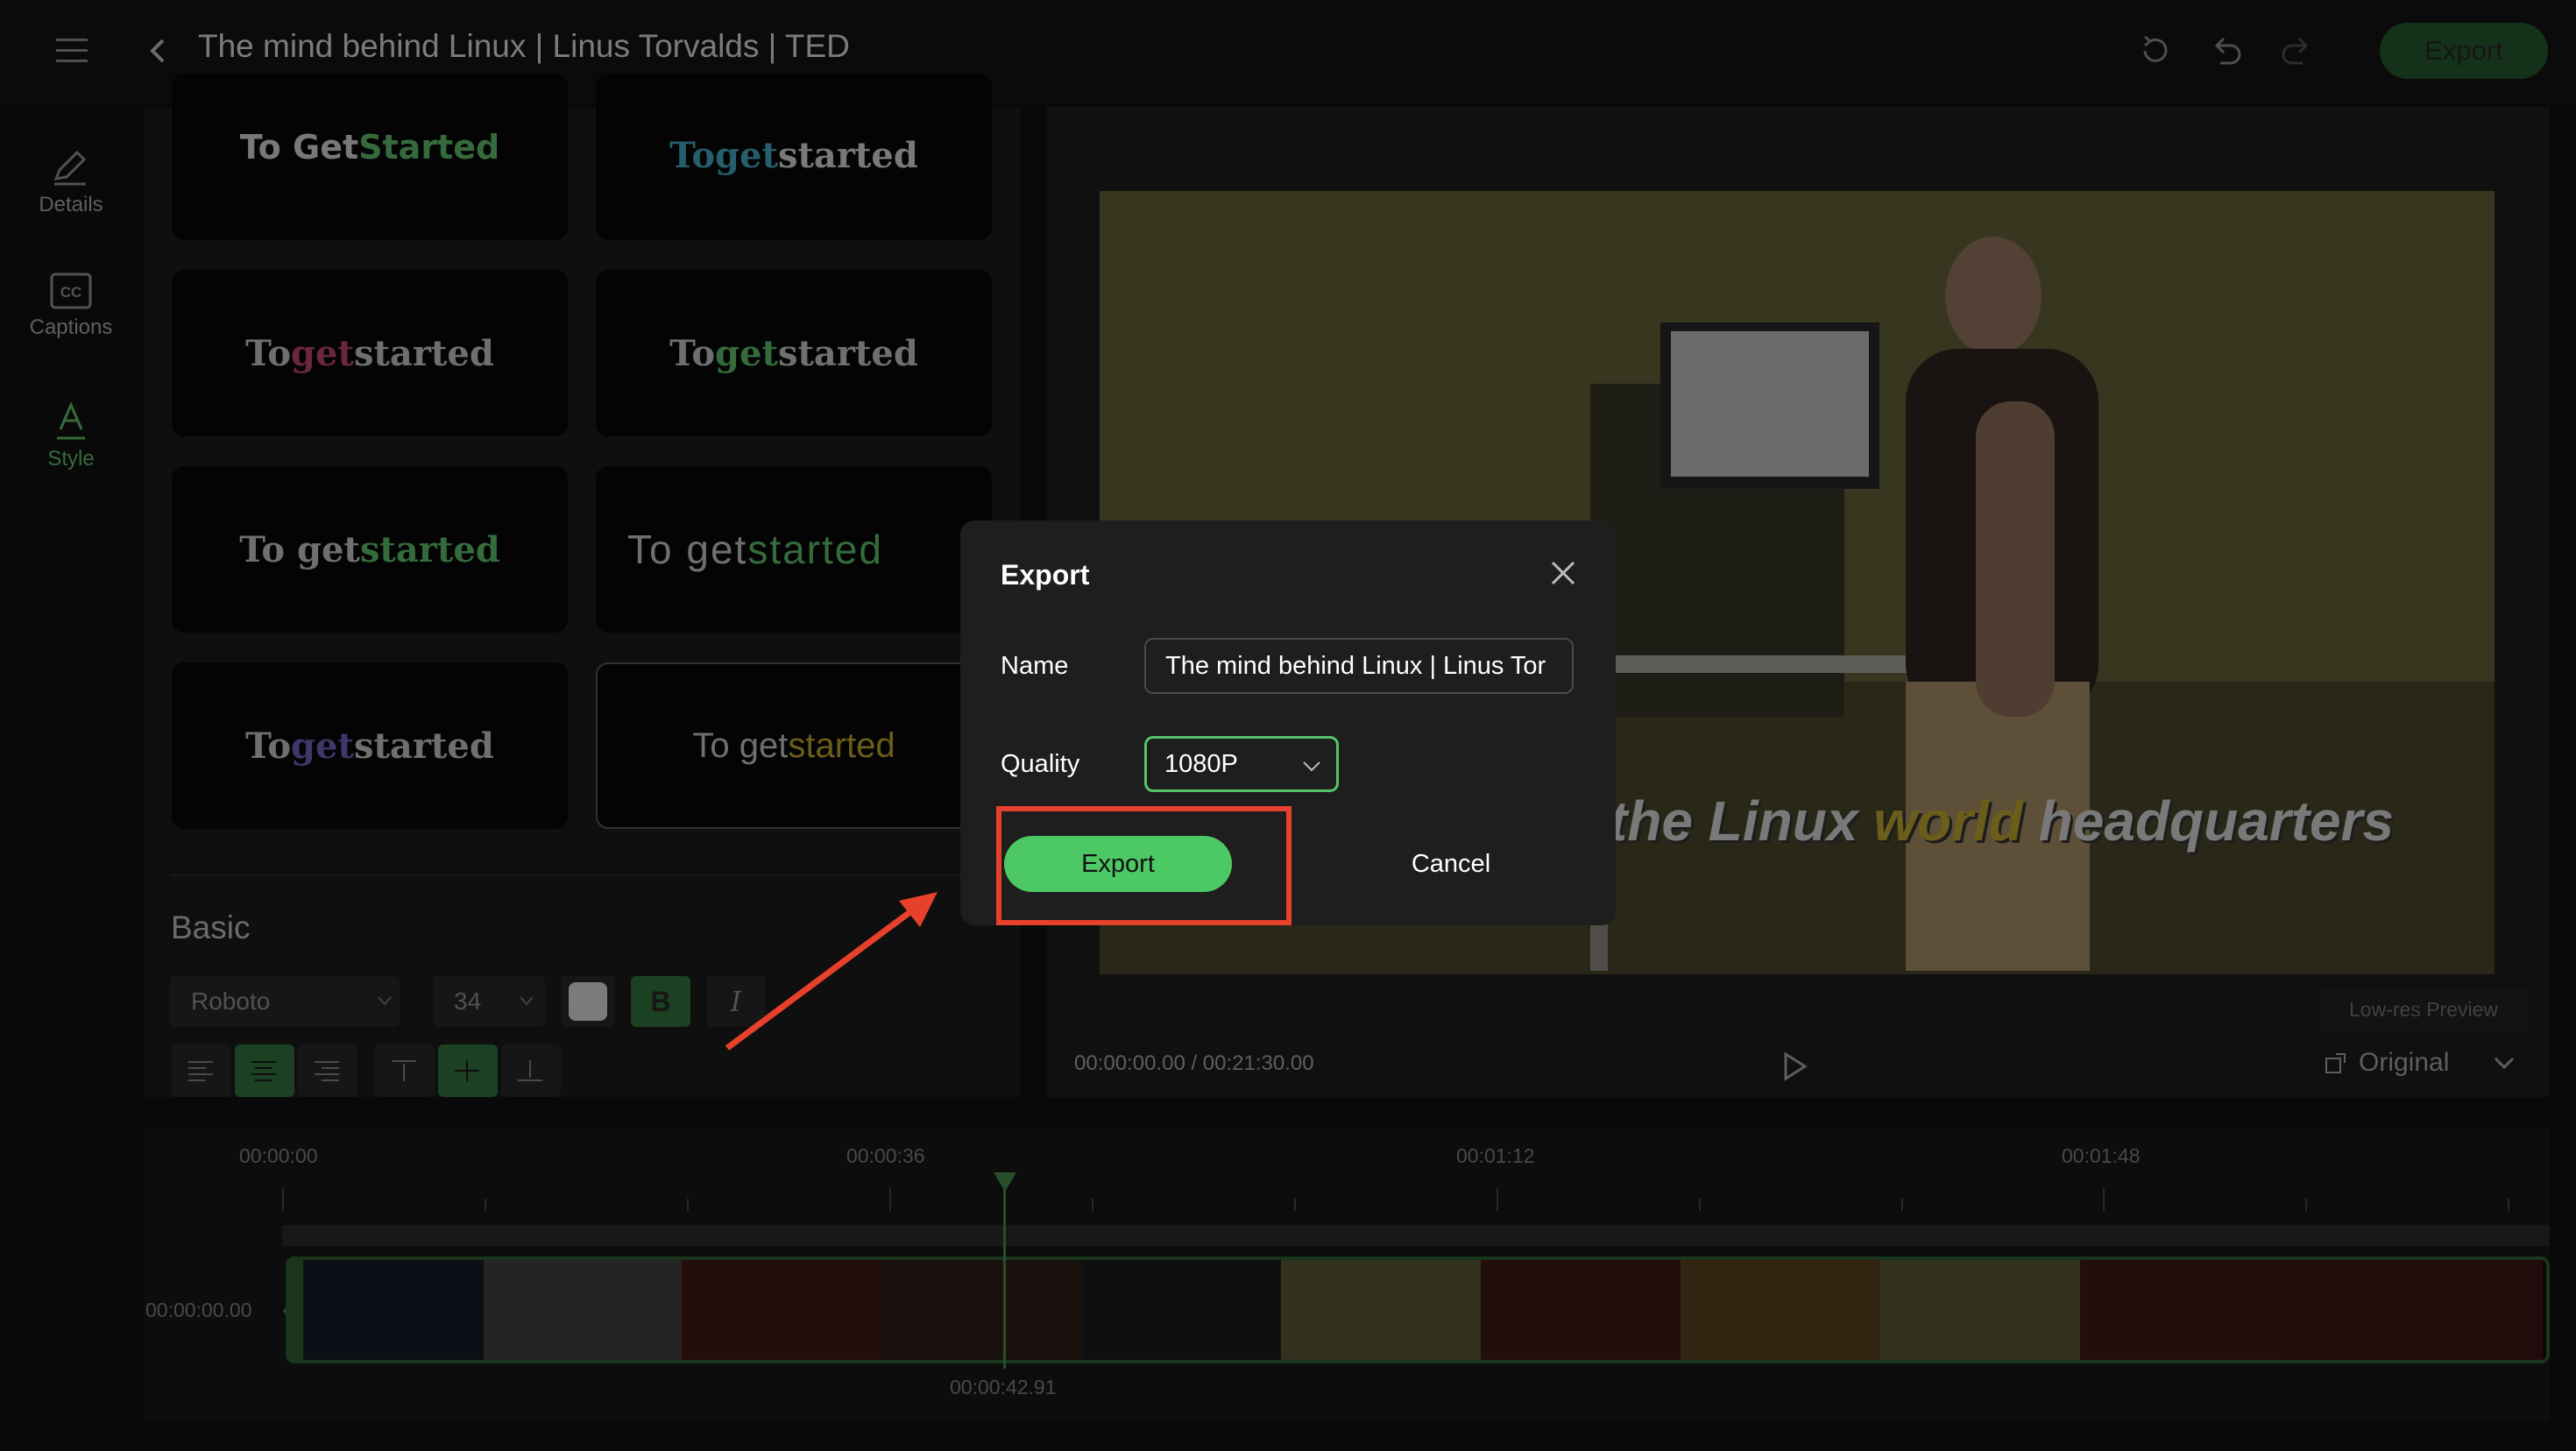 This screenshot has height=1451, width=2576. Describe the element at coordinates (1311, 766) in the screenshot. I see `chevron-down-icon` at that location.